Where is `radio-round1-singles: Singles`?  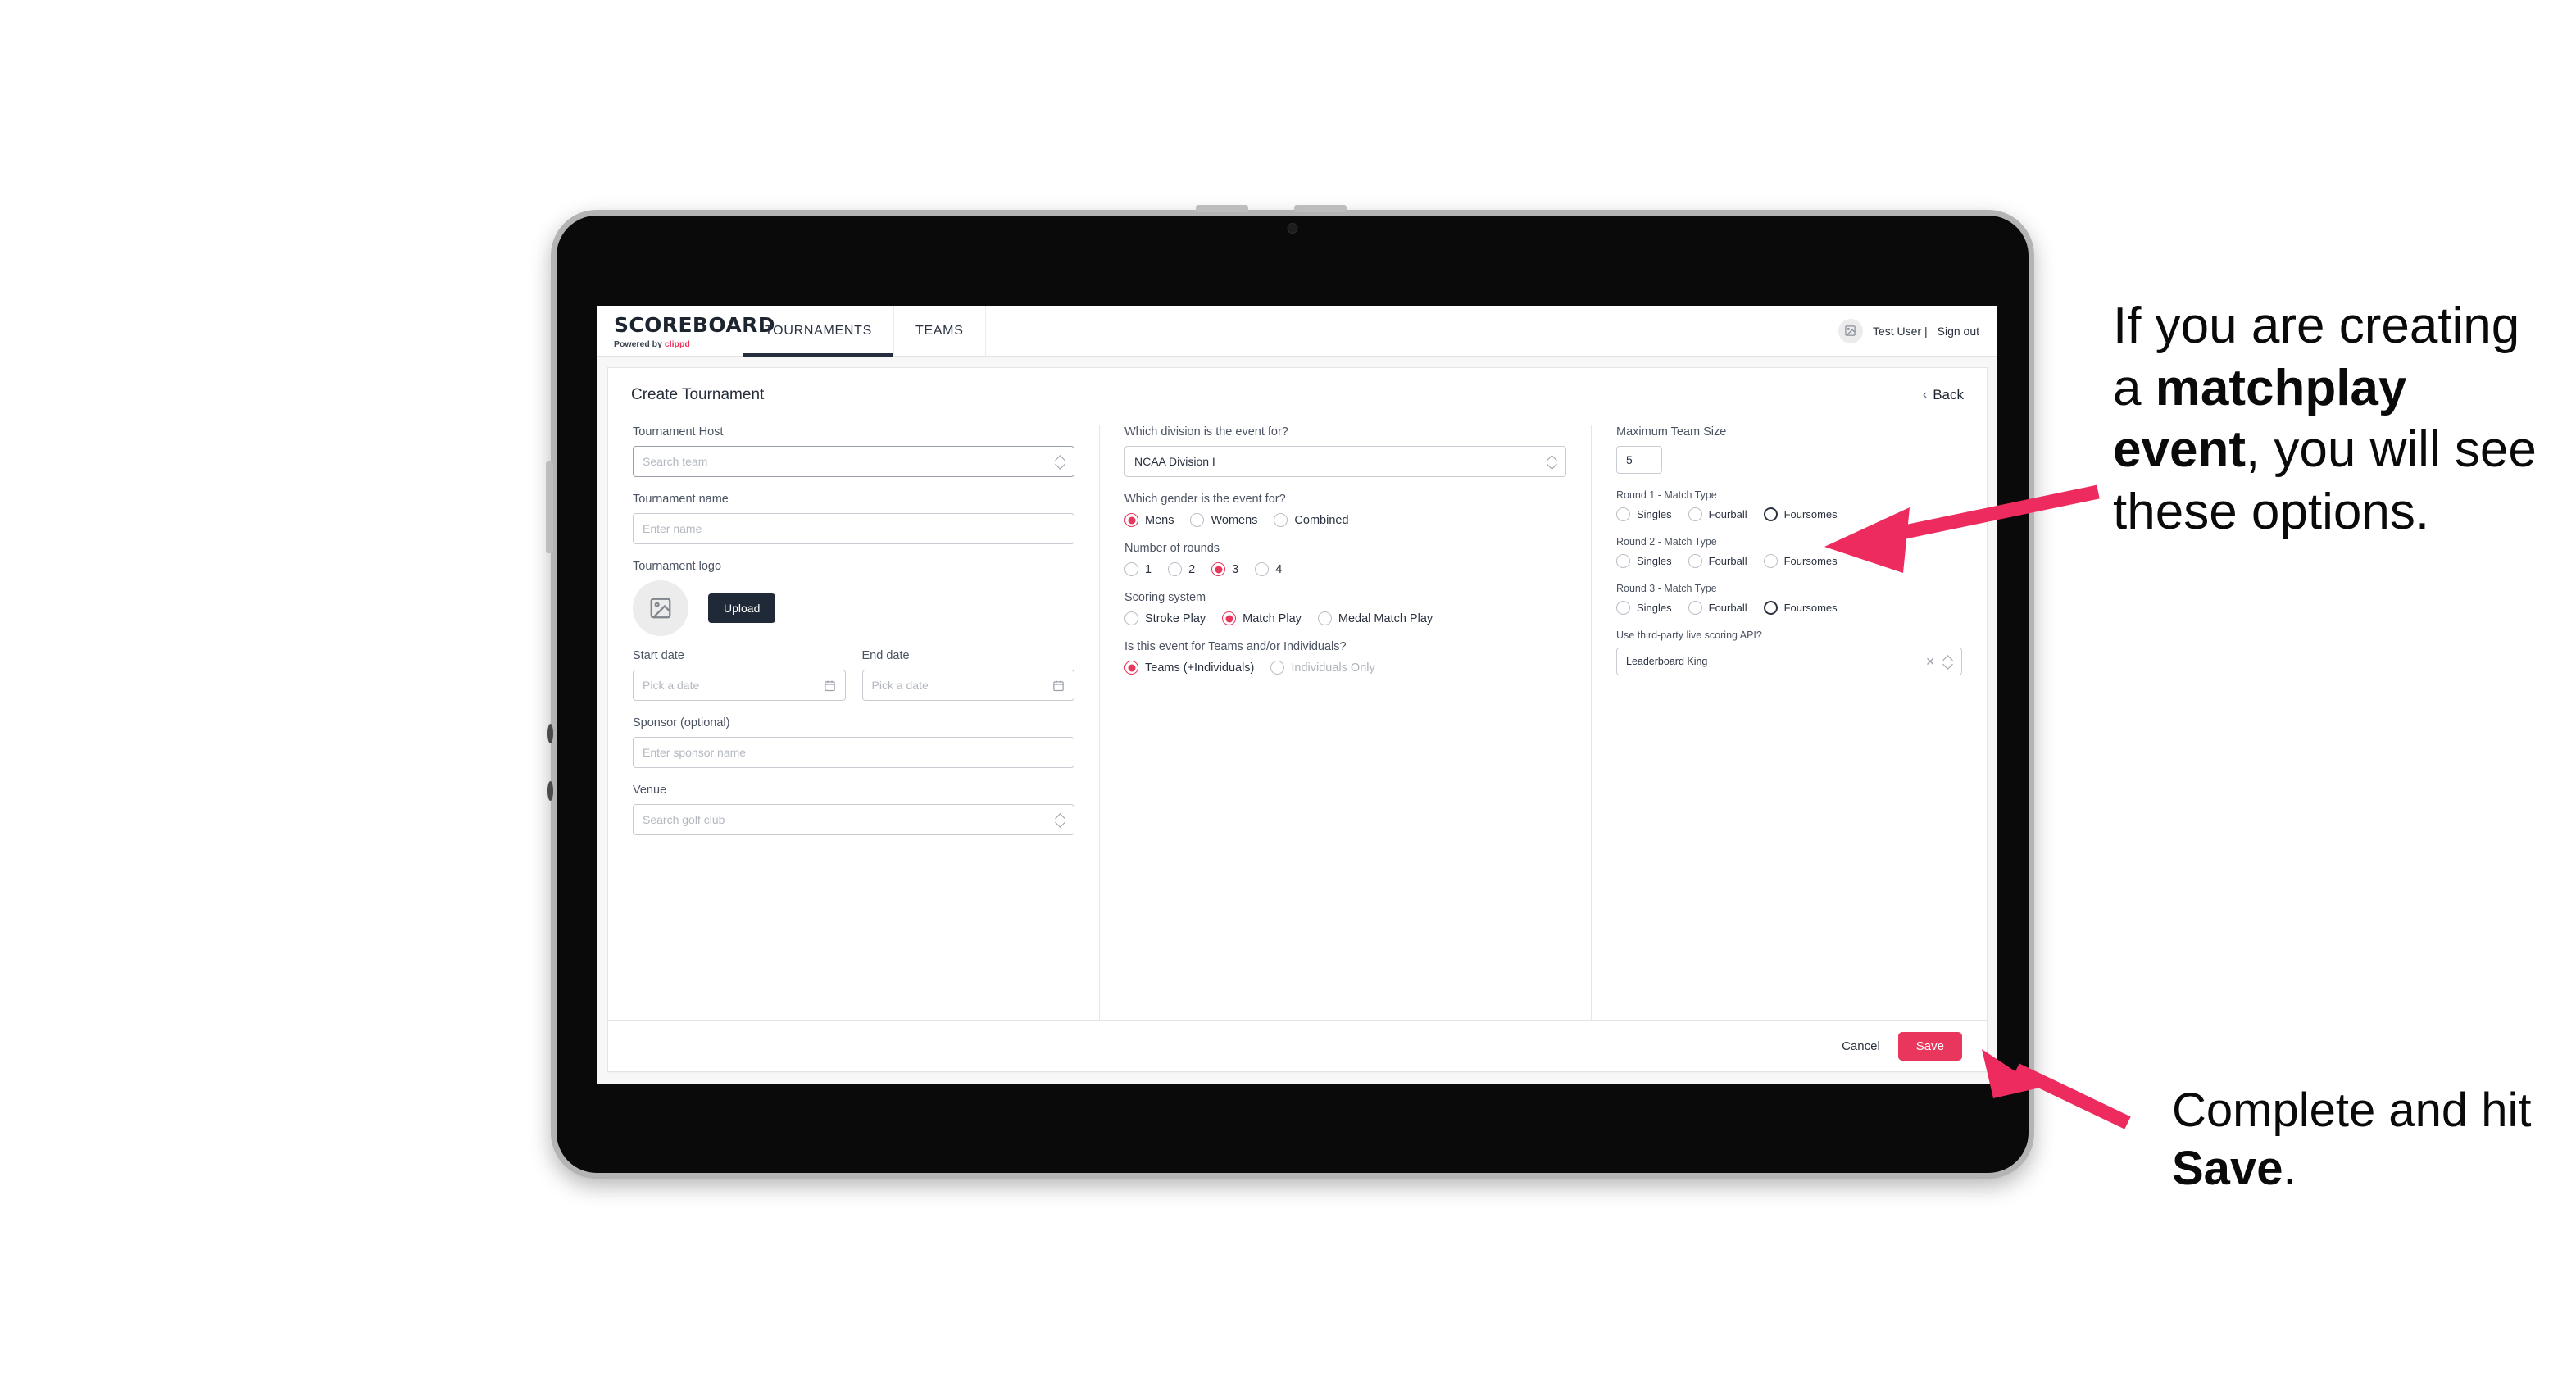 radio-round1-singles: Singles is located at coordinates (1644, 514).